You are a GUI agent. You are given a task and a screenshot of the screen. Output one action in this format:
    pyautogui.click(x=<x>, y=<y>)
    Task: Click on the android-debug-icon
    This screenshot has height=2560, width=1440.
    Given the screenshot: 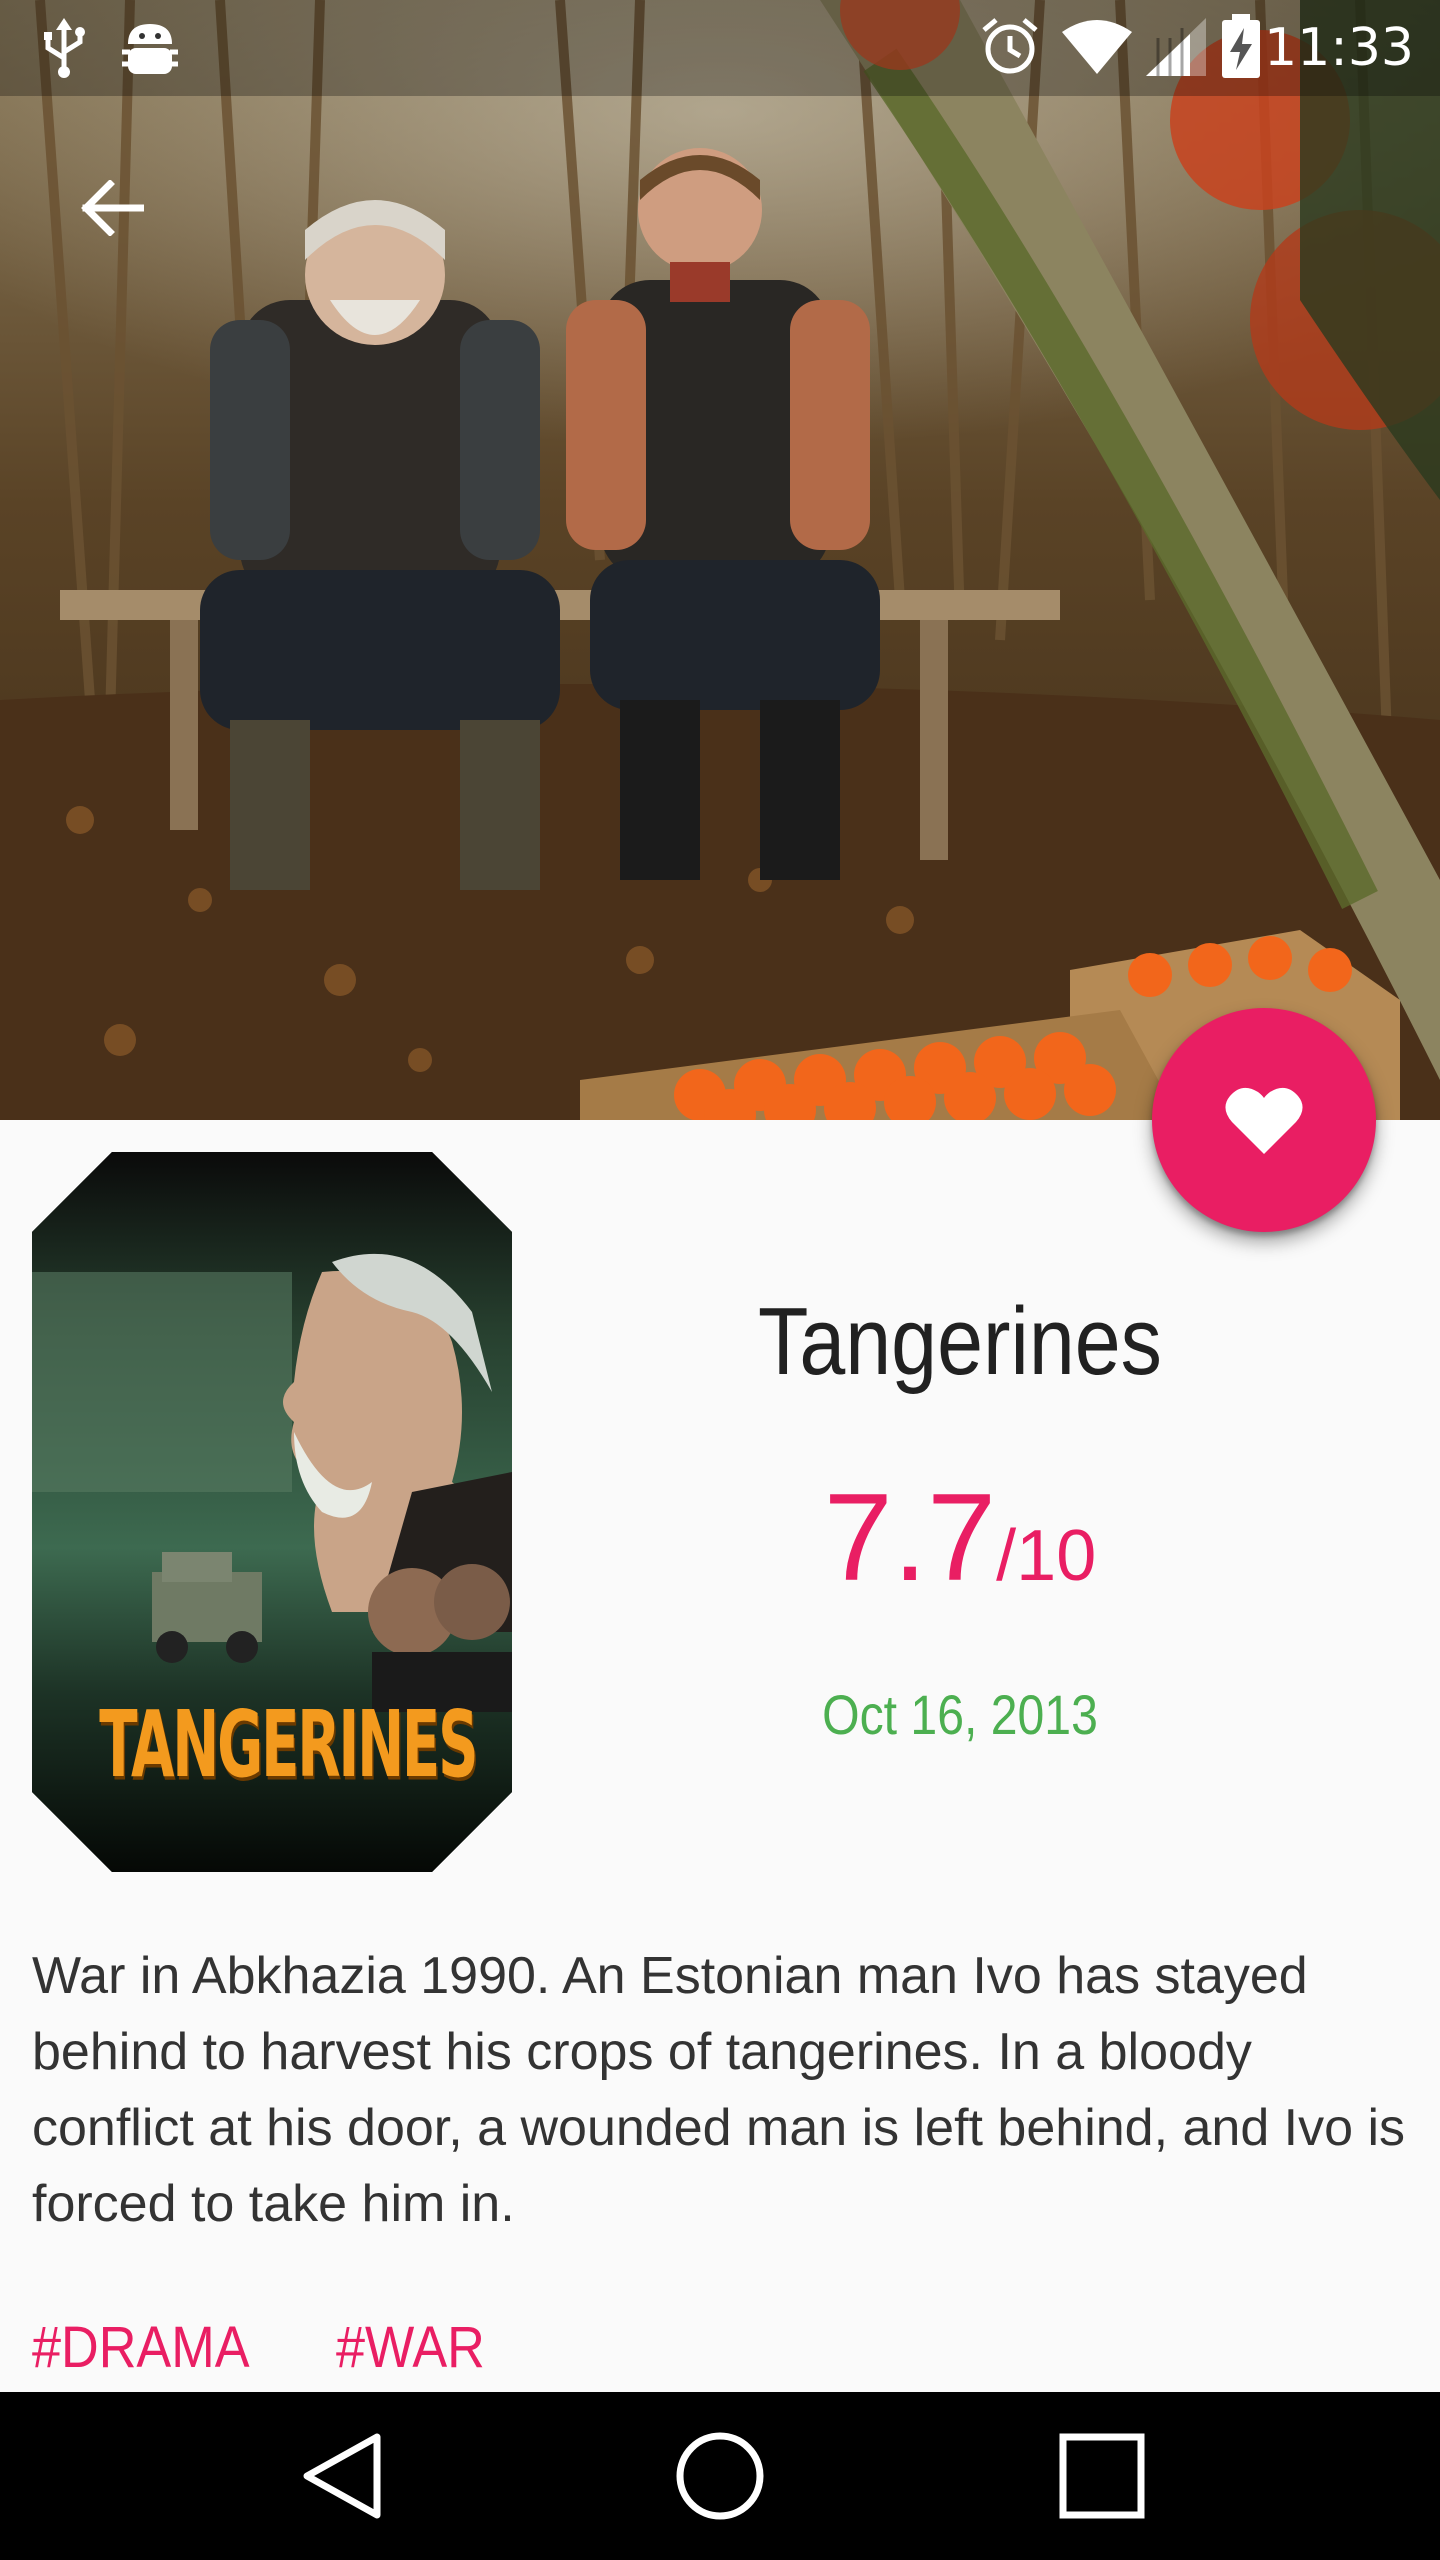 What is the action you would take?
    pyautogui.click(x=150, y=49)
    